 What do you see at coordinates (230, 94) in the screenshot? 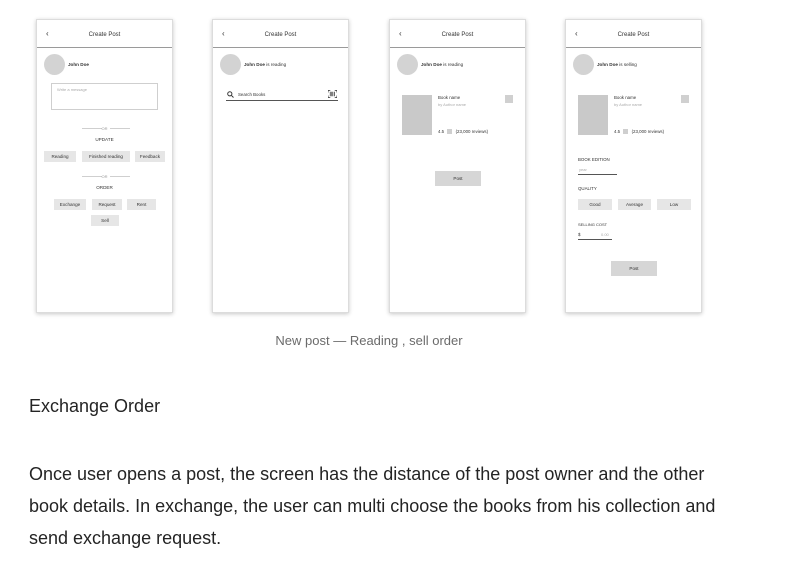
I see `search-icon` at bounding box center [230, 94].